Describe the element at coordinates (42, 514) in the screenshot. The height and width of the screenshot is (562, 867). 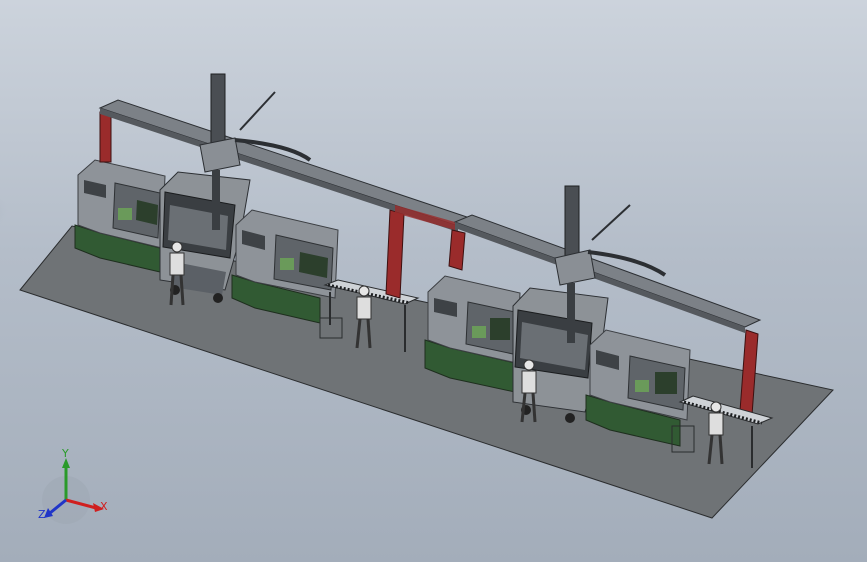
I see `z-axis-label: Z` at that location.